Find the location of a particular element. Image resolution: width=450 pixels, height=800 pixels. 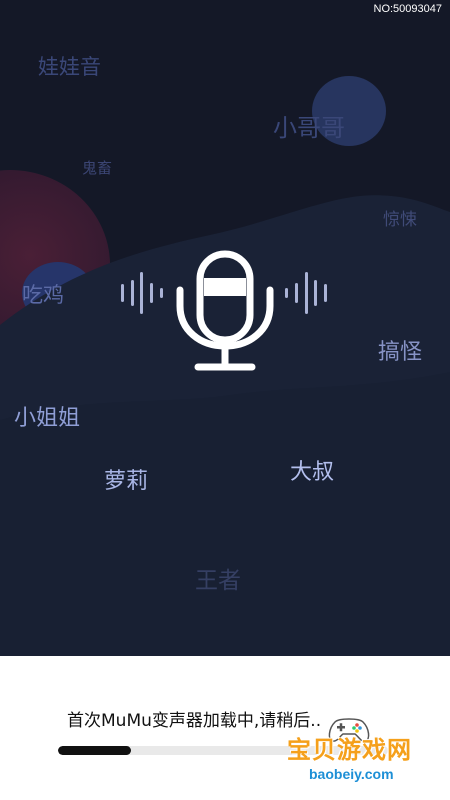

sound-wave-left-icon is located at coordinates (142, 293).